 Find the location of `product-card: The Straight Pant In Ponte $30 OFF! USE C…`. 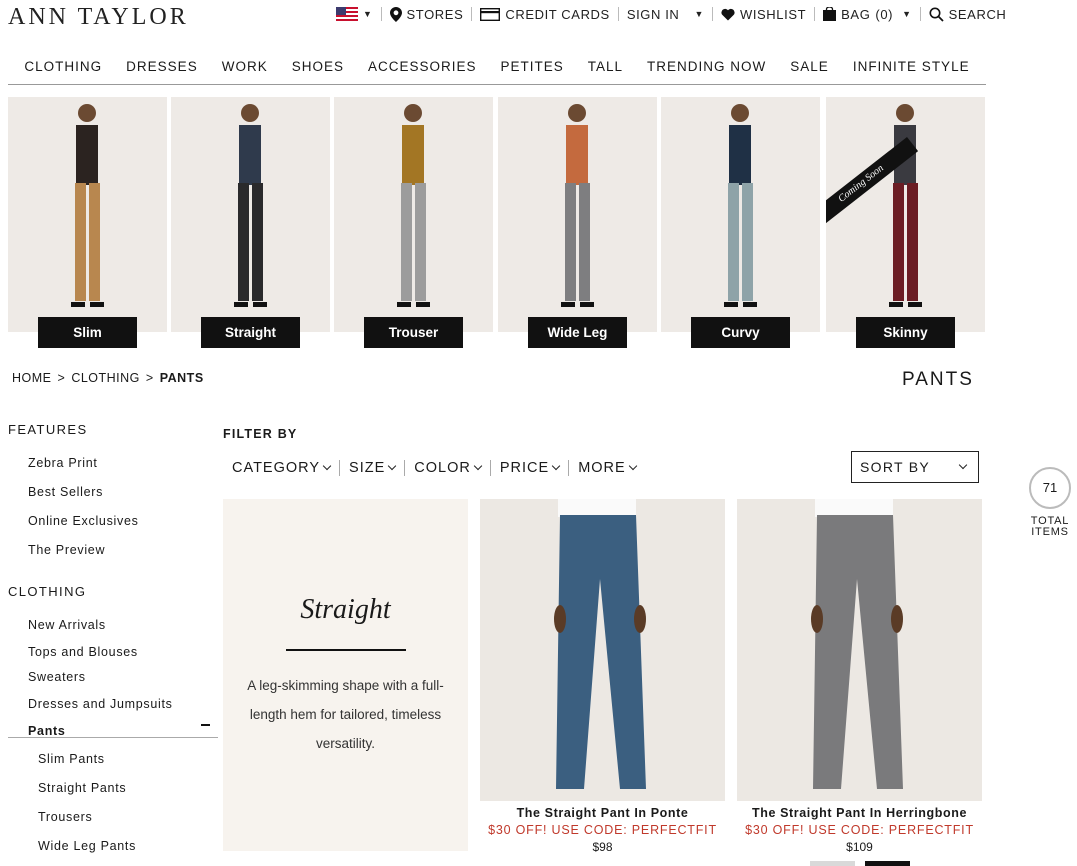

product-card: The Straight Pant In Ponte $30 OFF! USE C… is located at coordinates (602, 676).